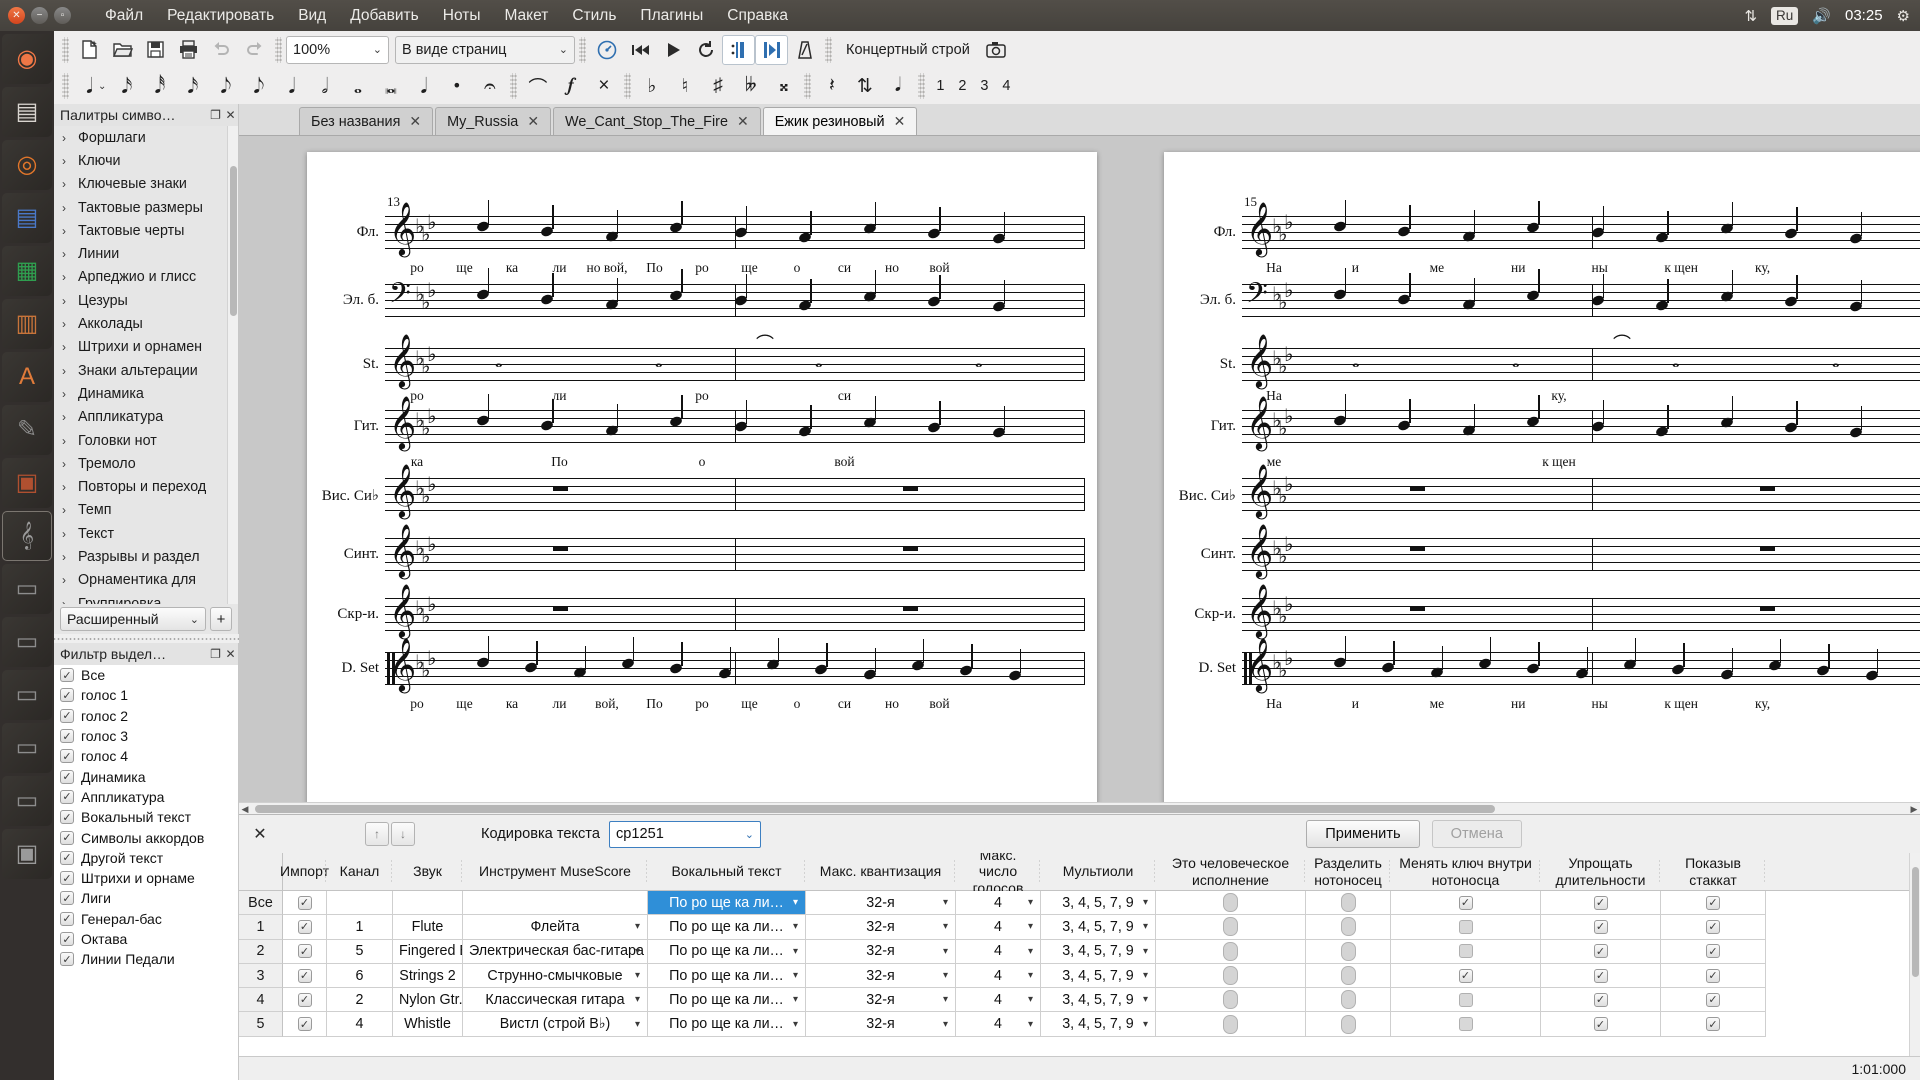  I want to click on sound-cell: Fingered Bass, so click(428, 951).